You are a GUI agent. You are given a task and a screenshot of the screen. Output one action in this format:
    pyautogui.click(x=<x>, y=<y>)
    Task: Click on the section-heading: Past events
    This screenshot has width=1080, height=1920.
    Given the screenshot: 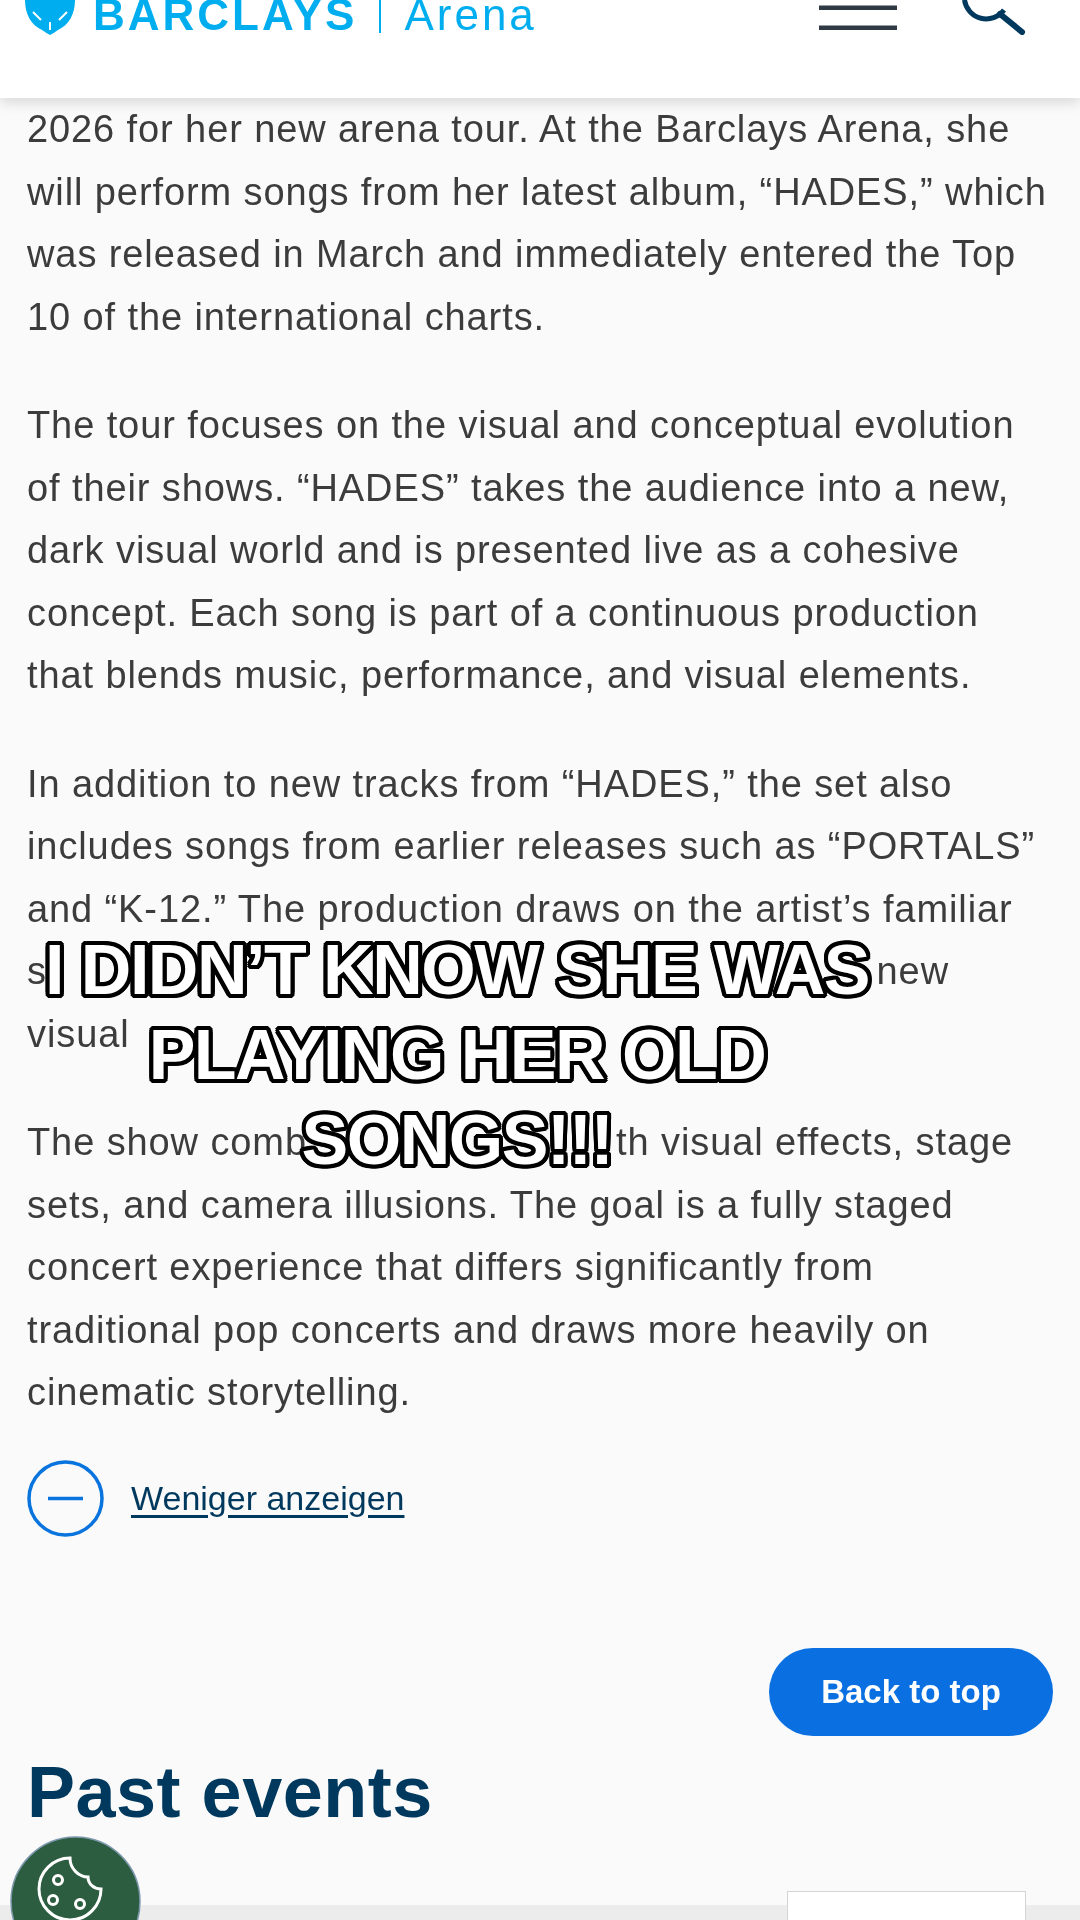 What is the action you would take?
    pyautogui.click(x=230, y=1791)
    